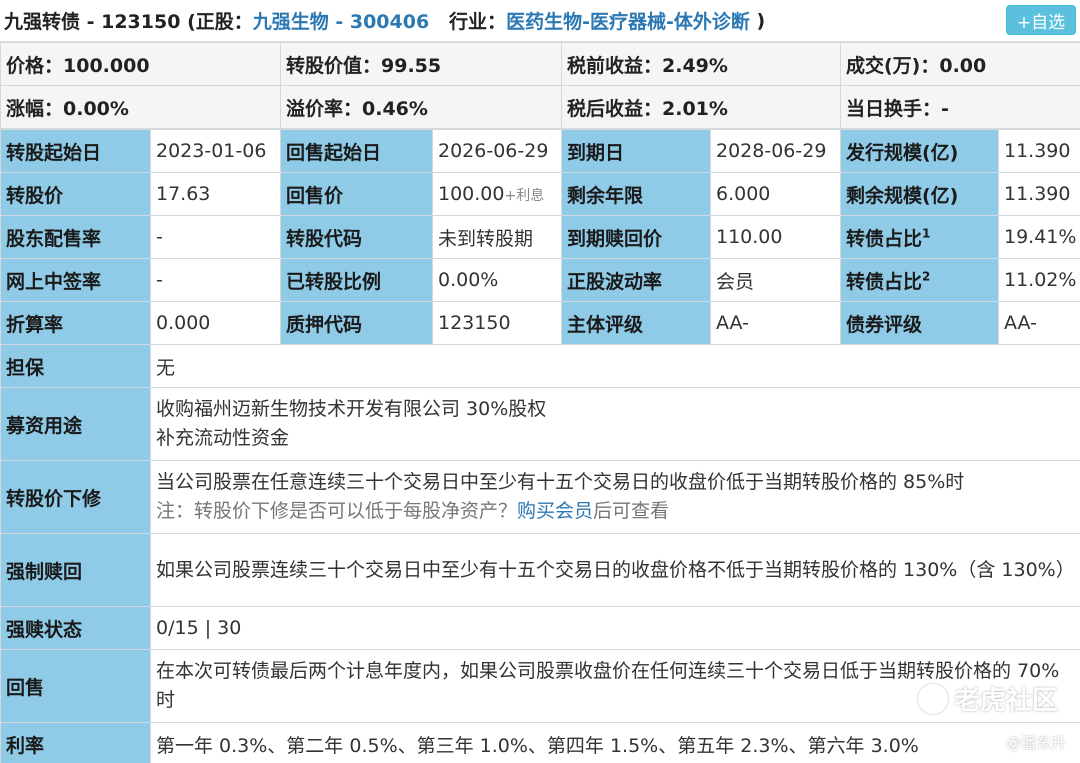  Describe the element at coordinates (1035, 743) in the screenshot. I see `watermark-user: @潘东升` at that location.